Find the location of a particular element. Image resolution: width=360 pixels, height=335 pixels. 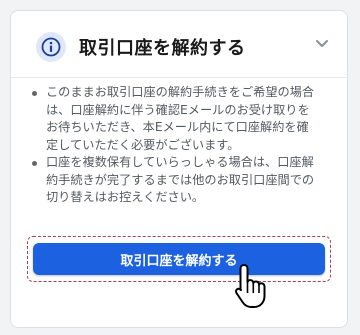

chevron-down-icon is located at coordinates (322, 44).